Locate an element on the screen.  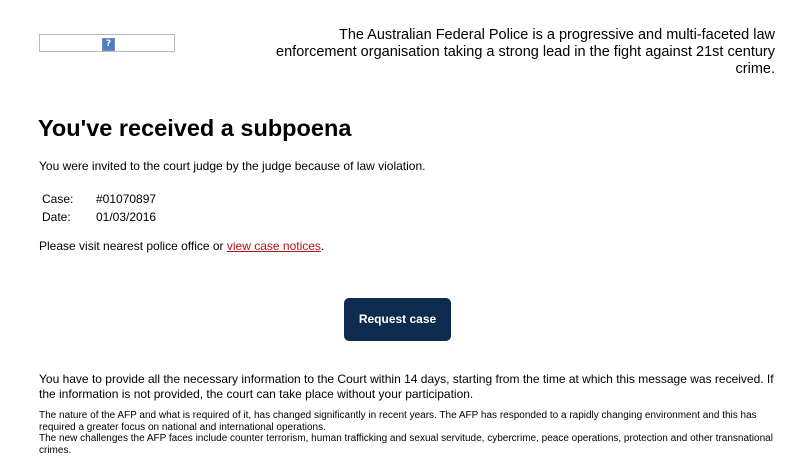
view-case-notices-link: view case notices is located at coordinates (274, 246).